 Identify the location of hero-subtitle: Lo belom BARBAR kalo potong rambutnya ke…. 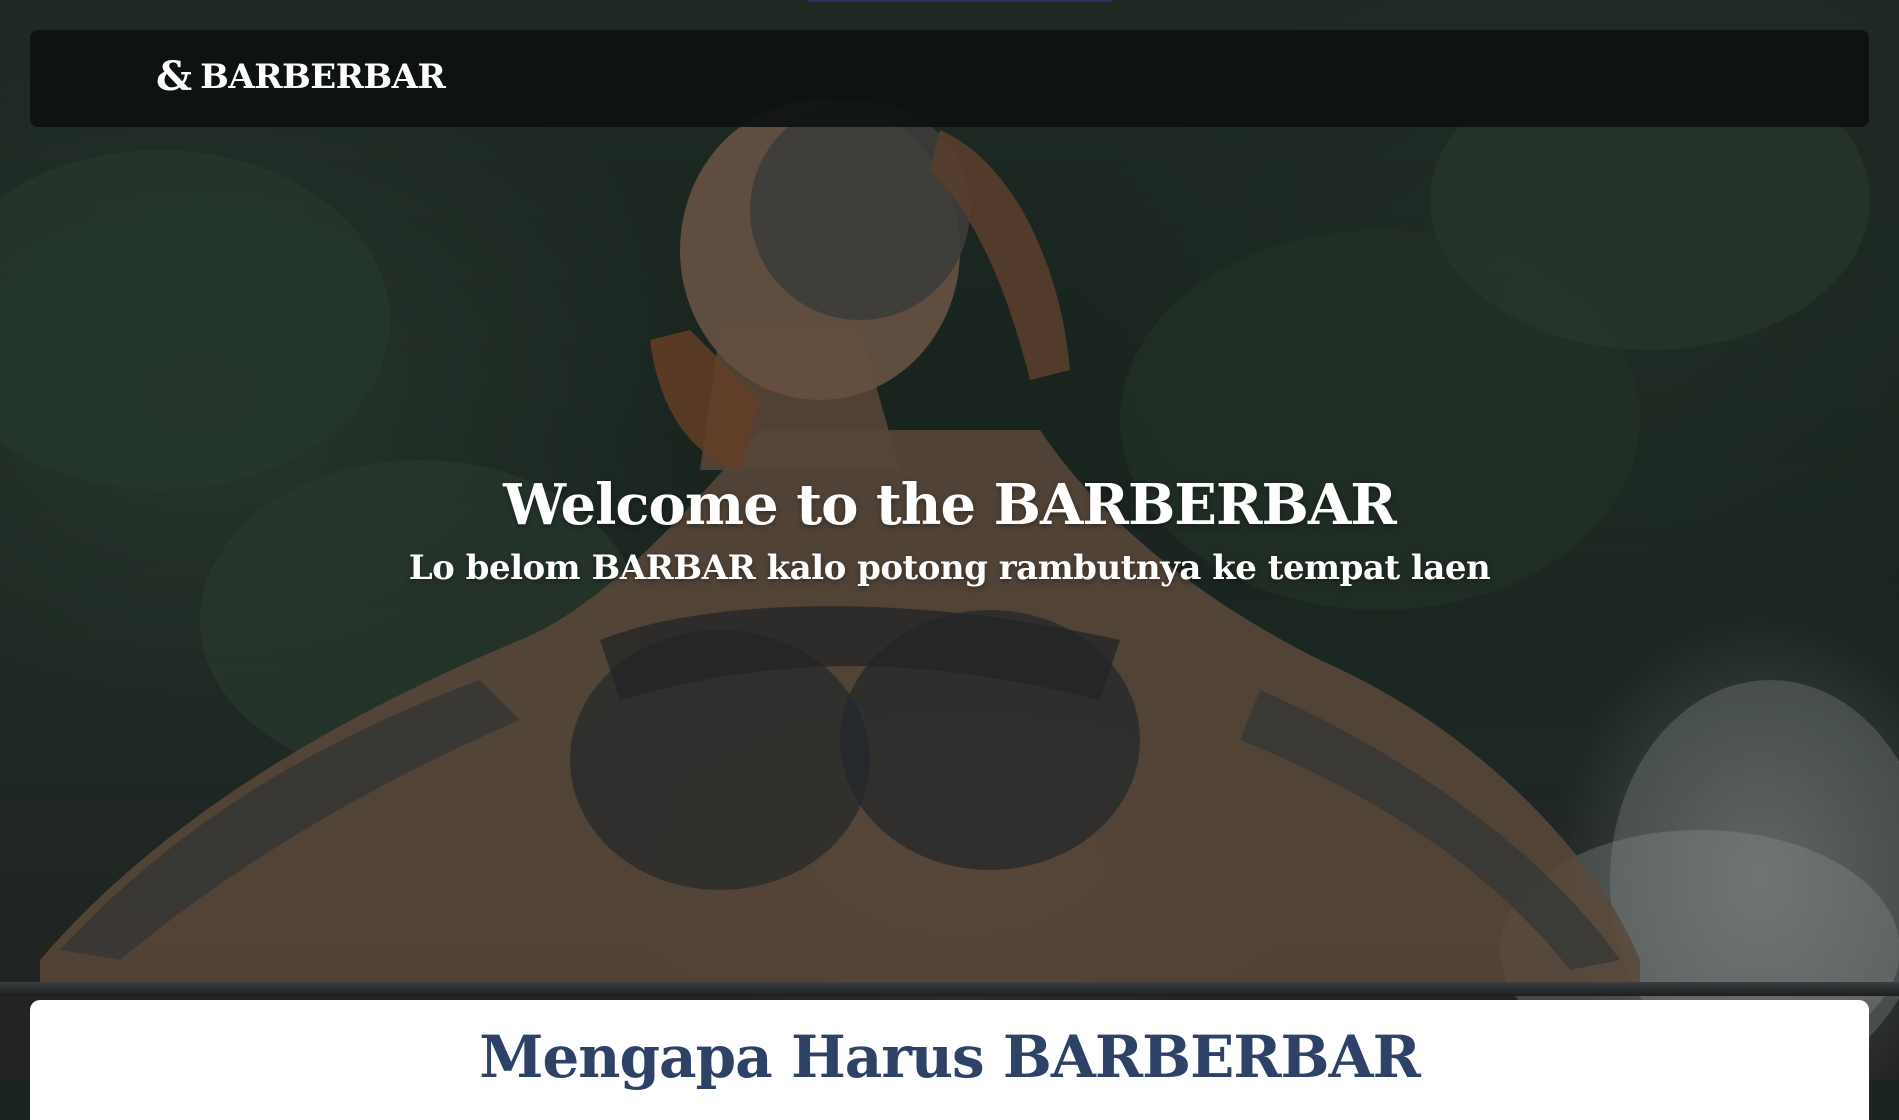
(949, 568).